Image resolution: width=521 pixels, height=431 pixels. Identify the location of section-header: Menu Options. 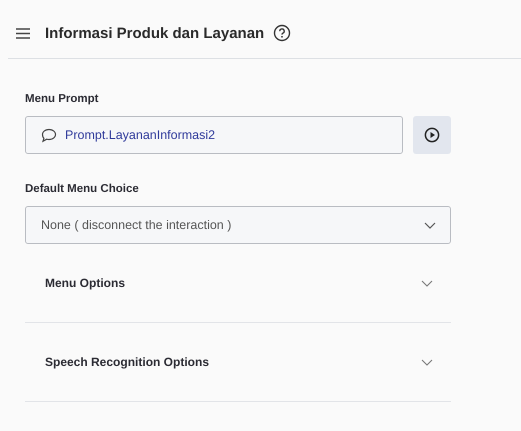
(238, 283).